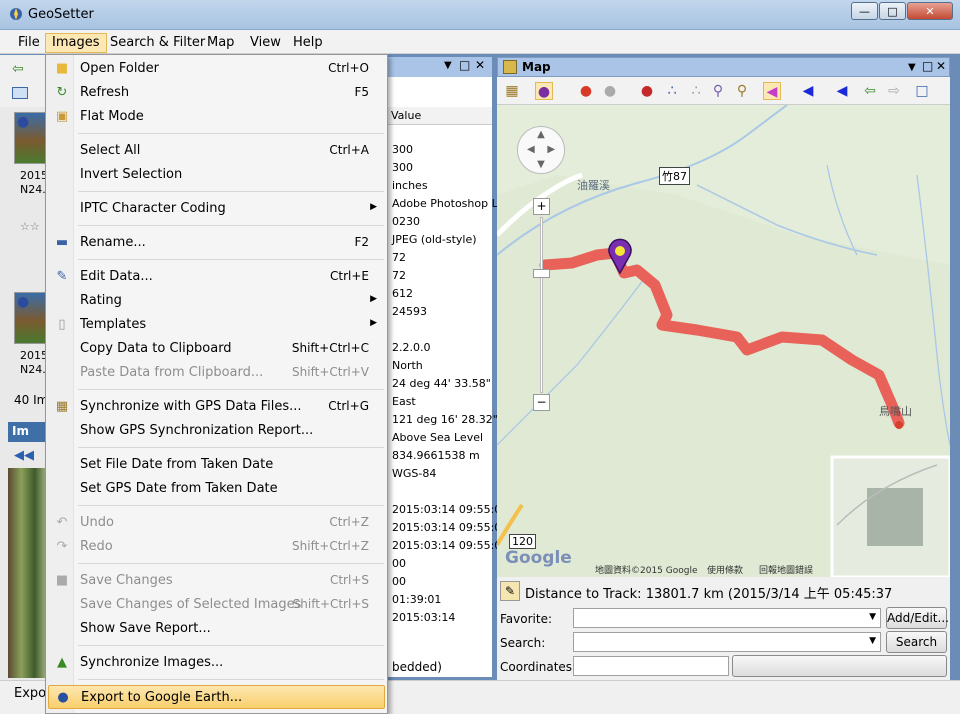 The height and width of the screenshot is (714, 960). What do you see at coordinates (523, 643) in the screenshot?
I see `search-label: Search:` at bounding box center [523, 643].